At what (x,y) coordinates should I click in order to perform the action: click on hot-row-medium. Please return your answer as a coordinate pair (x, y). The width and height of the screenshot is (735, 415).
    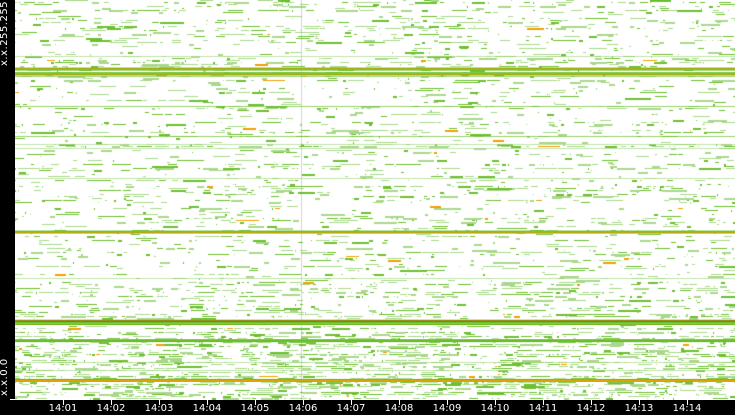
    Looking at the image, I should click on (375, 341).